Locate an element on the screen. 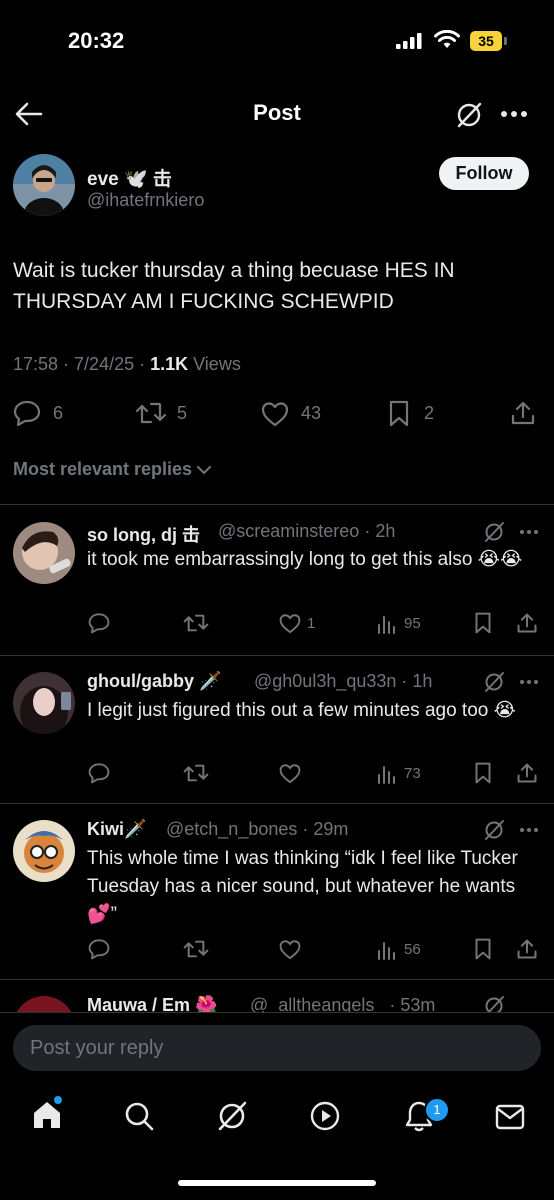 The image size is (554, 1200). like-count: 1 is located at coordinates (311, 623).